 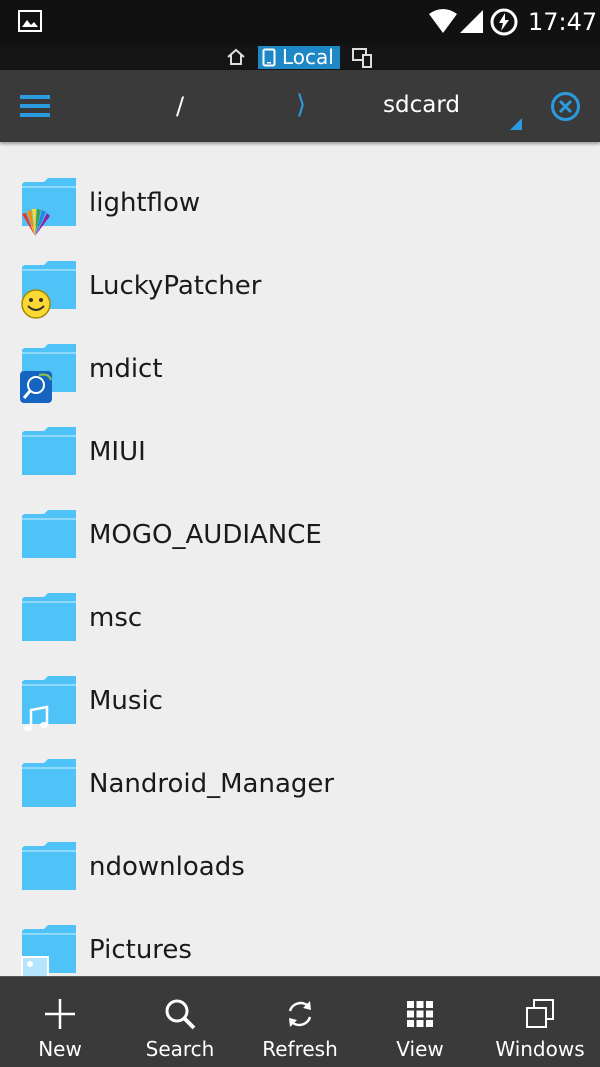 What do you see at coordinates (308, 57) in the screenshot?
I see `local-storage-label: Local` at bounding box center [308, 57].